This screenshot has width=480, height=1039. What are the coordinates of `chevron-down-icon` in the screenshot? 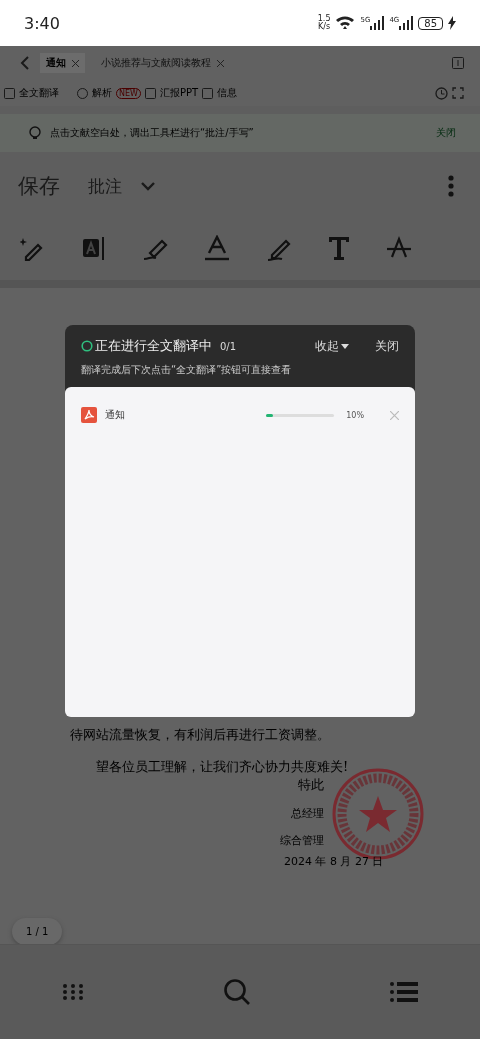 It's located at (148, 186).